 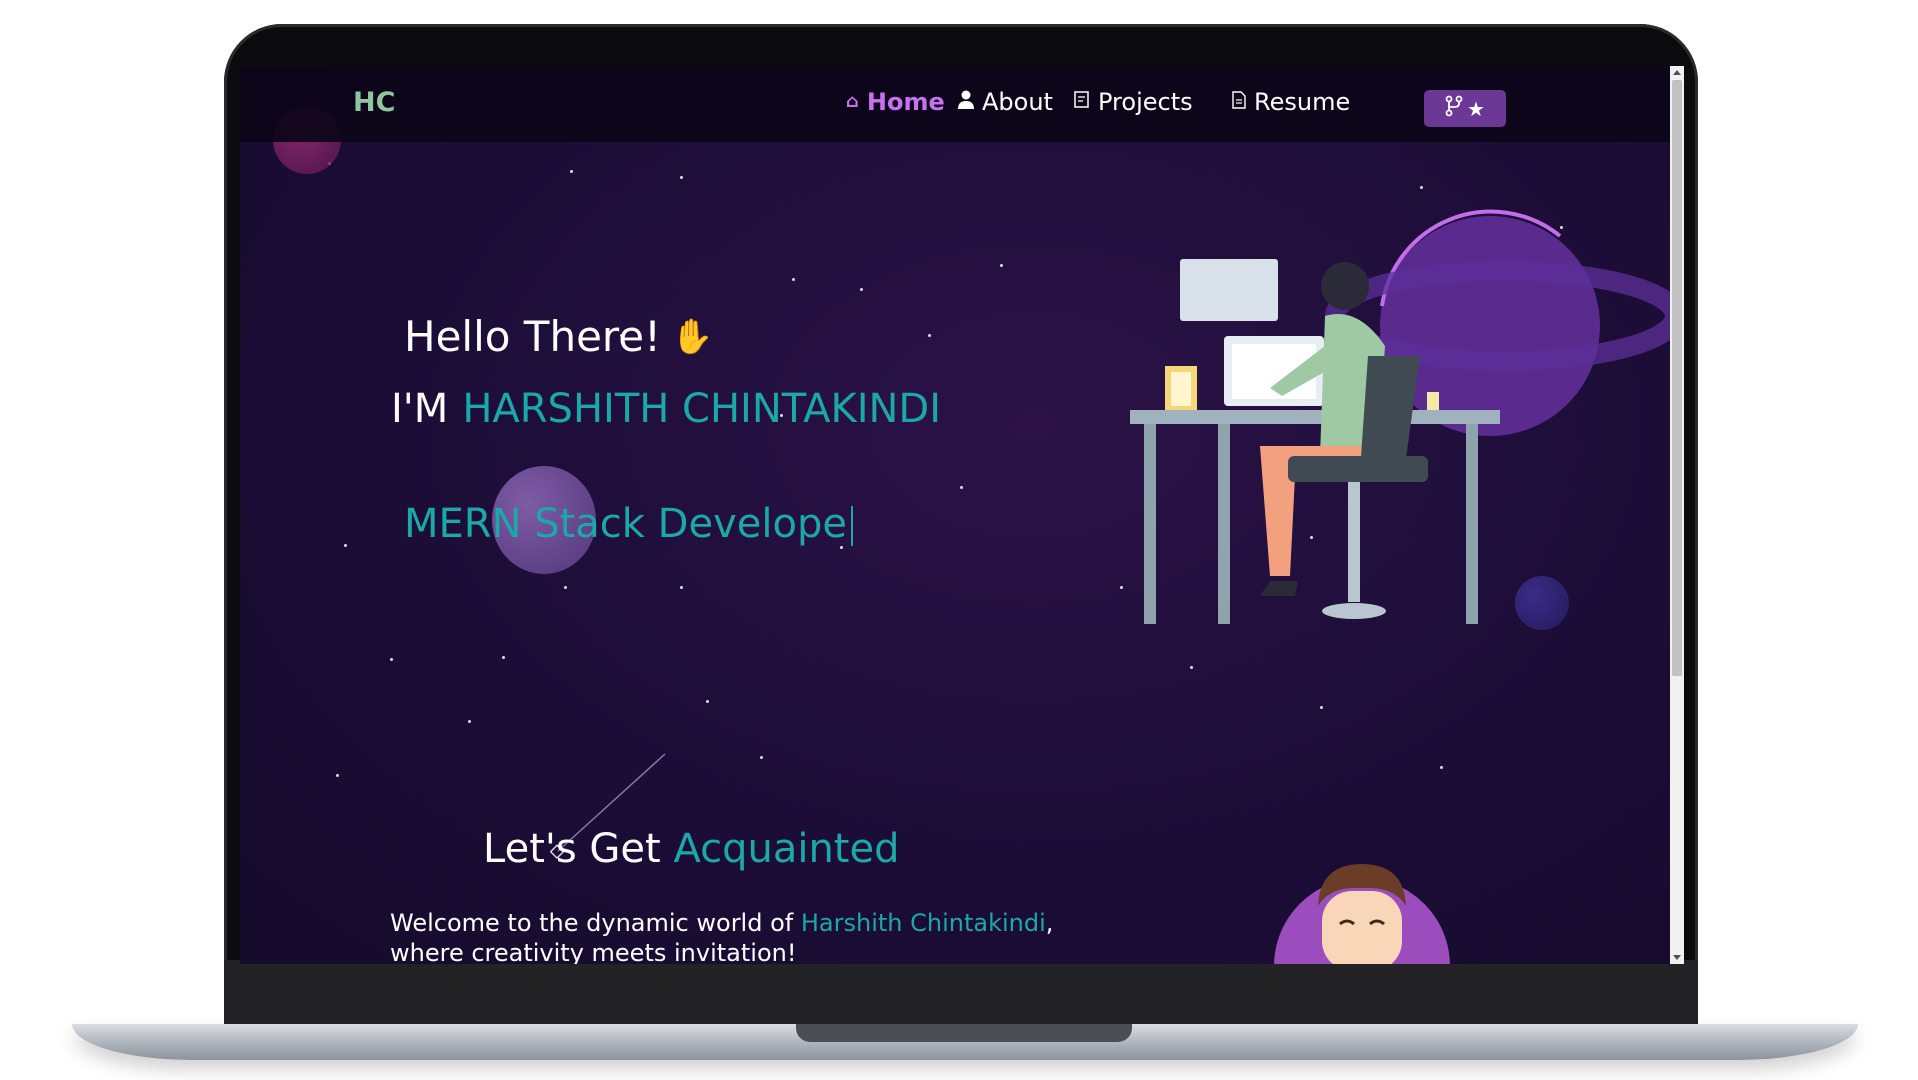 What do you see at coordinates (966, 102) in the screenshot?
I see `user-icon` at bounding box center [966, 102].